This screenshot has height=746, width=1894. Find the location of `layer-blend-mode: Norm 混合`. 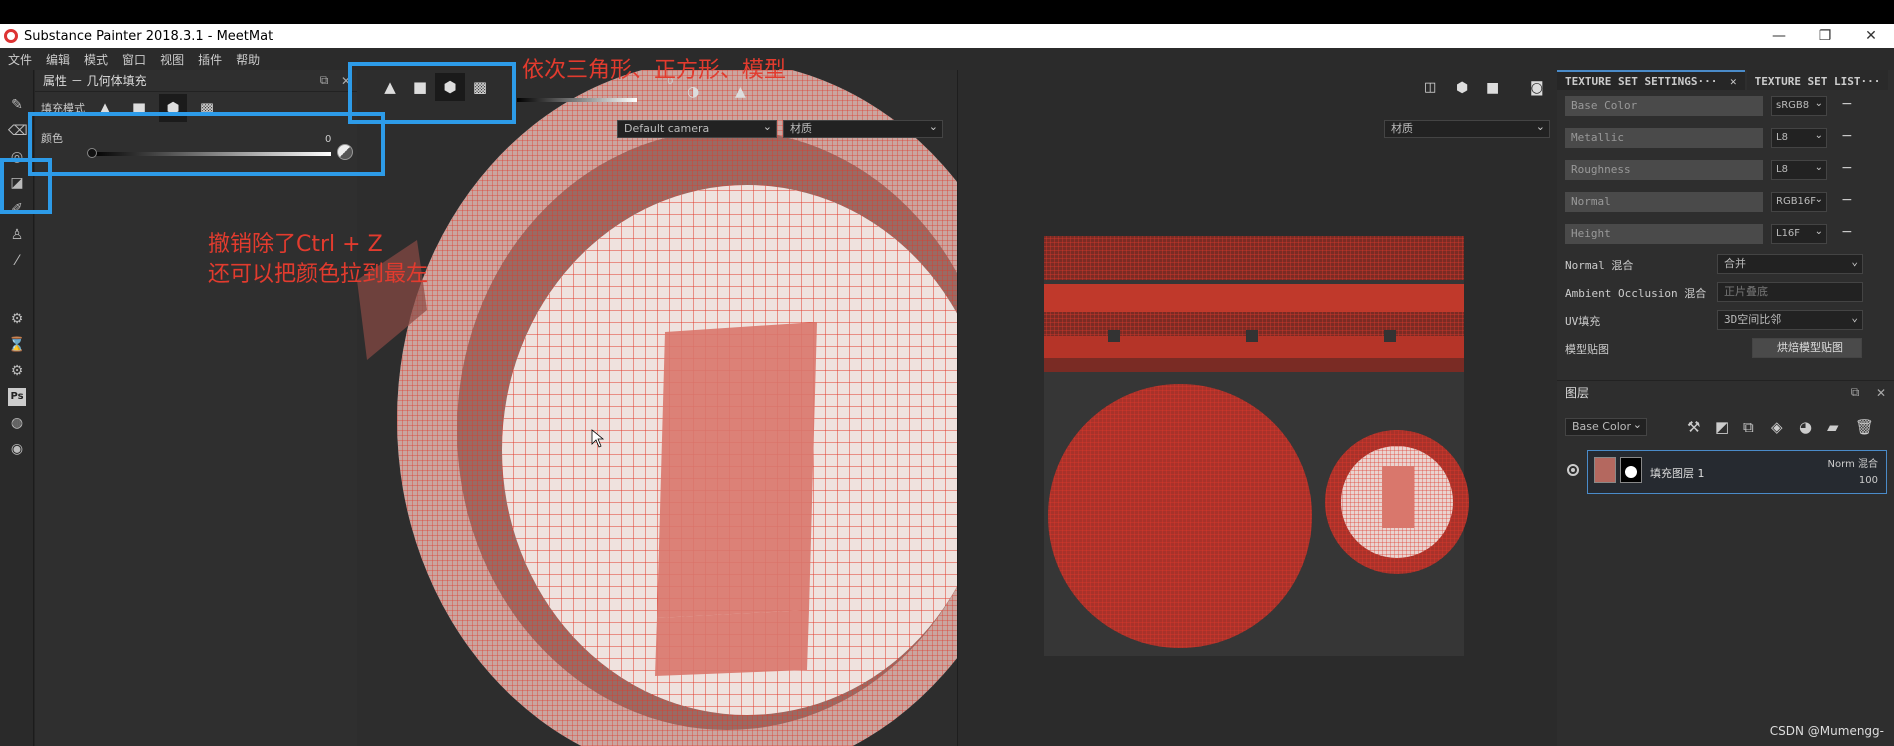

layer-blend-mode: Norm 混合 is located at coordinates (1853, 462).